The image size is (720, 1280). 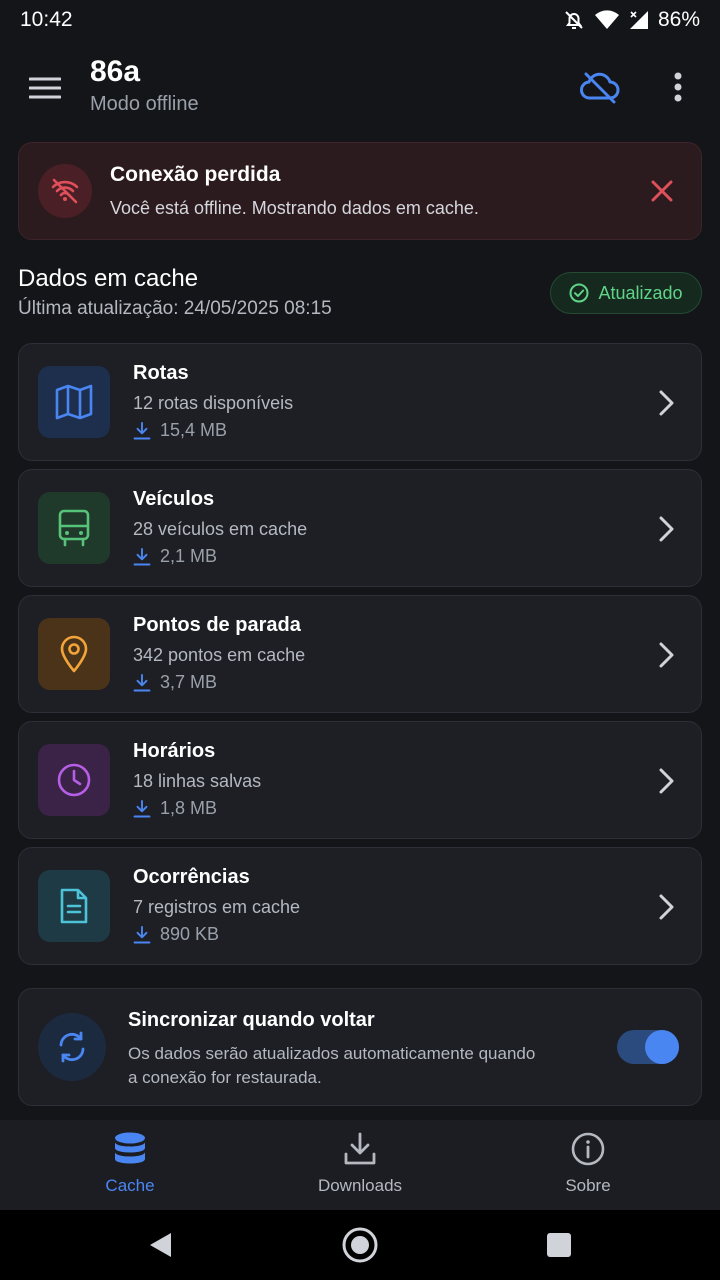 I want to click on system-recents-button, so click(x=559, y=1245).